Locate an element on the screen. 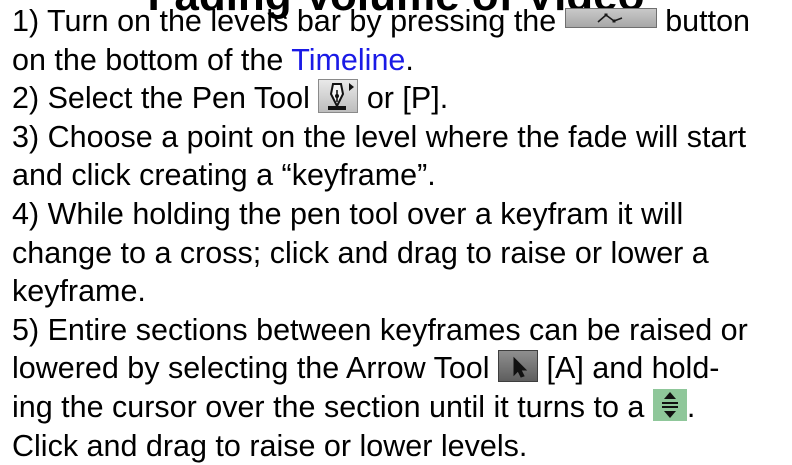 Image resolution: width=792 pixels, height=465 pixels. step-1-line-2: on the bottom of the Timeline. is located at coordinates (401, 60).